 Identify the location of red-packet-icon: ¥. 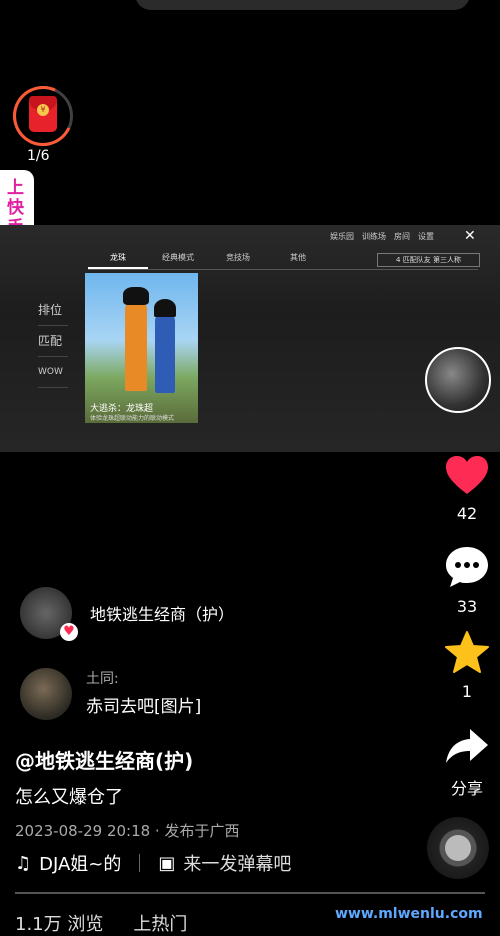
(43, 114).